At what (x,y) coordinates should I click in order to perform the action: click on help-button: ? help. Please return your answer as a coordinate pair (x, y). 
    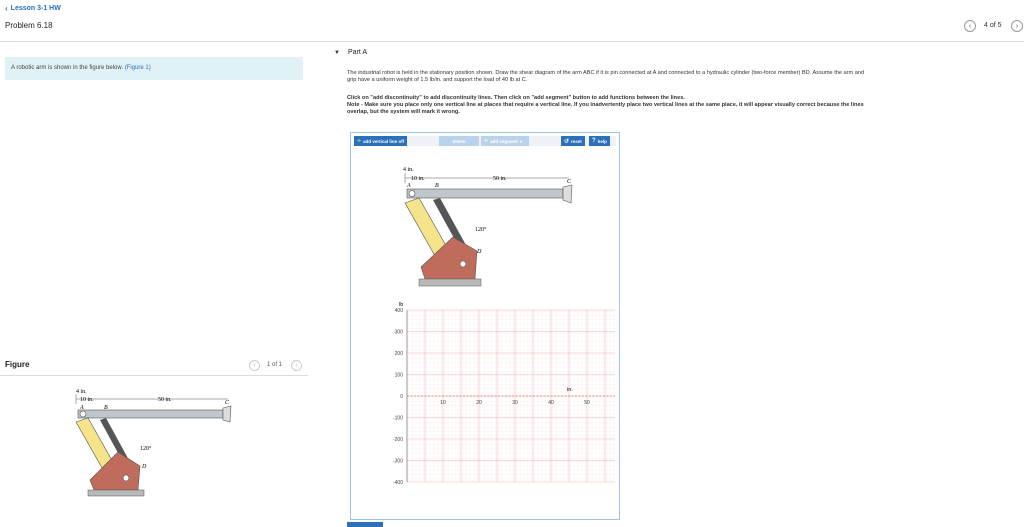
    Looking at the image, I should click on (599, 141).